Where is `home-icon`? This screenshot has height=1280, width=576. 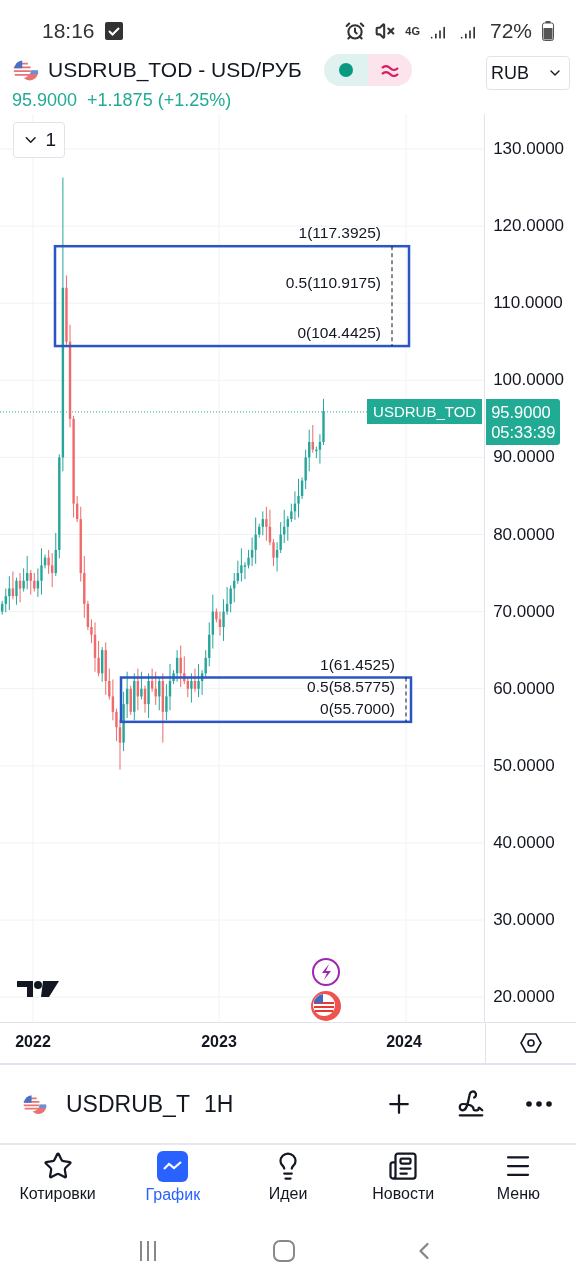
home-icon is located at coordinates (284, 1250).